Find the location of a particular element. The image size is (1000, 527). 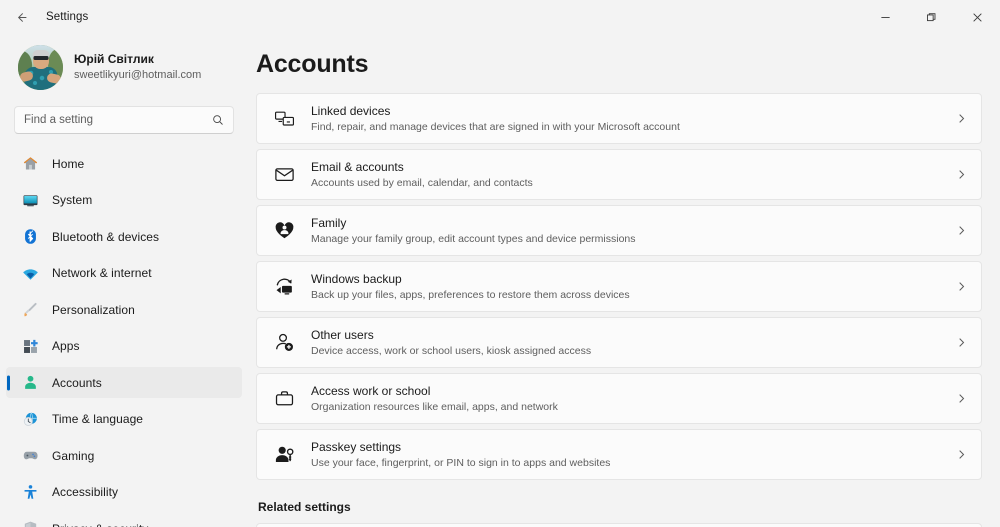

title-bar: Settings is located at coordinates (500, 17).